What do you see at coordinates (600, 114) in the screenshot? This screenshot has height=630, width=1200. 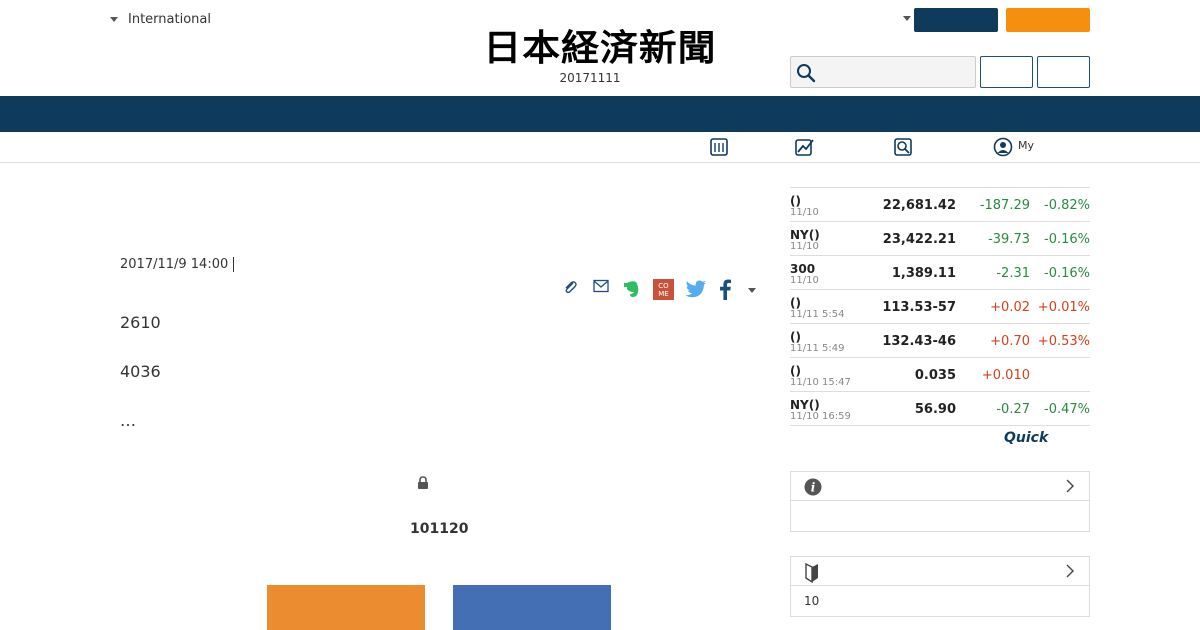 I see `main-navbar` at bounding box center [600, 114].